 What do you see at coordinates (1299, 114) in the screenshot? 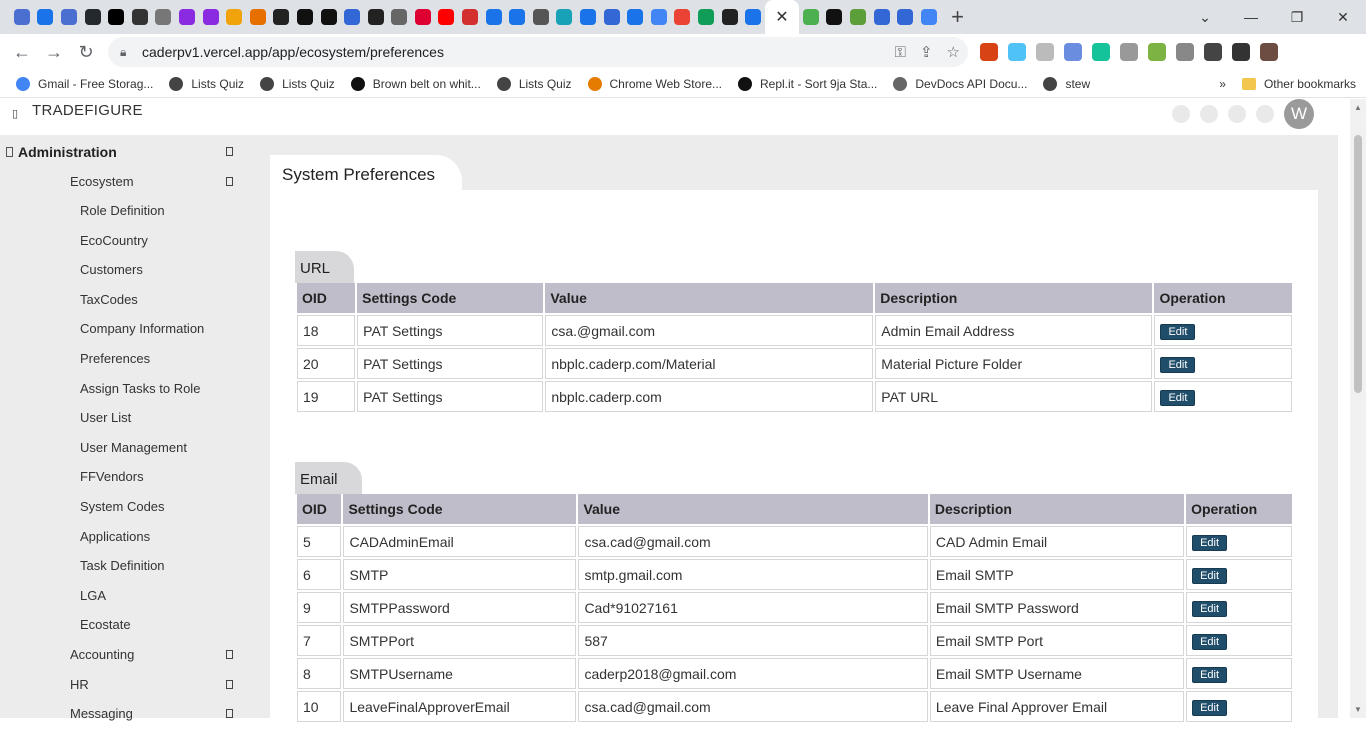
I see `avatar: W` at bounding box center [1299, 114].